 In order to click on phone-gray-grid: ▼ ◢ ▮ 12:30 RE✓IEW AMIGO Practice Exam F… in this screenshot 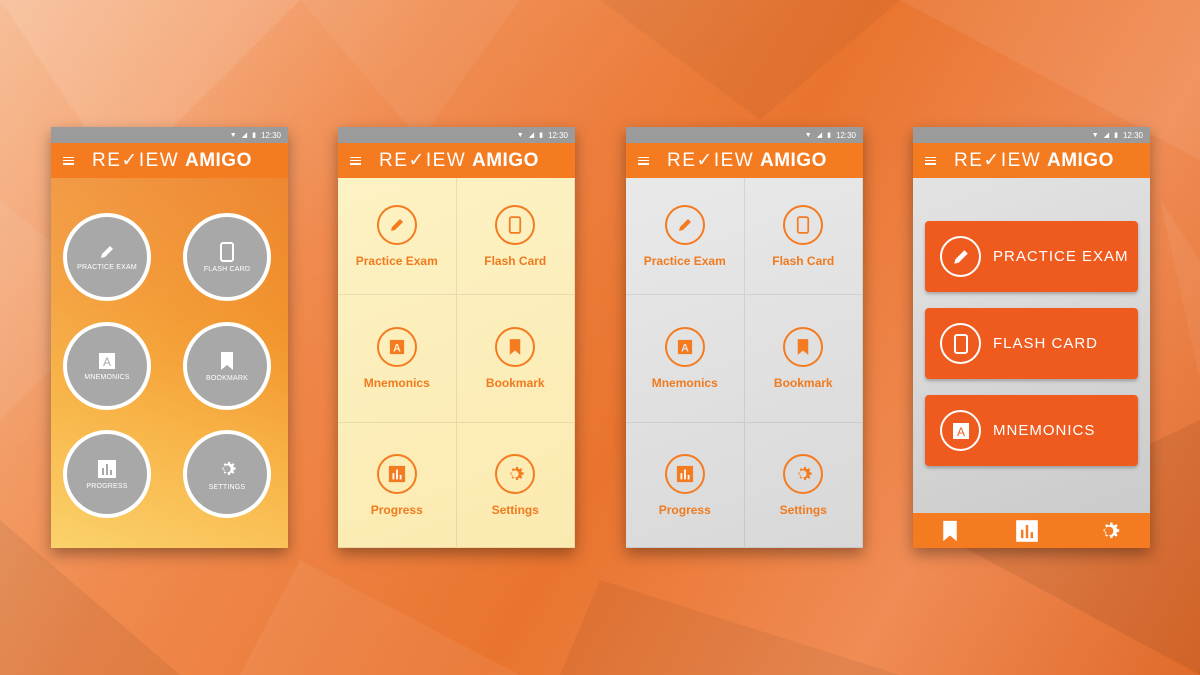, I will do `click(744, 337)`.